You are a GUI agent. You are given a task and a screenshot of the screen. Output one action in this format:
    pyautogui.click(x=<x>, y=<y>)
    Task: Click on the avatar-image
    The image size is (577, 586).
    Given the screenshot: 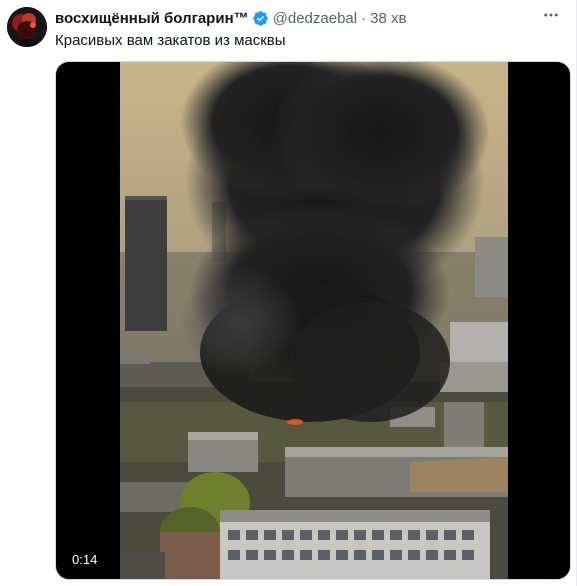 What is the action you would take?
    pyautogui.click(x=27, y=27)
    